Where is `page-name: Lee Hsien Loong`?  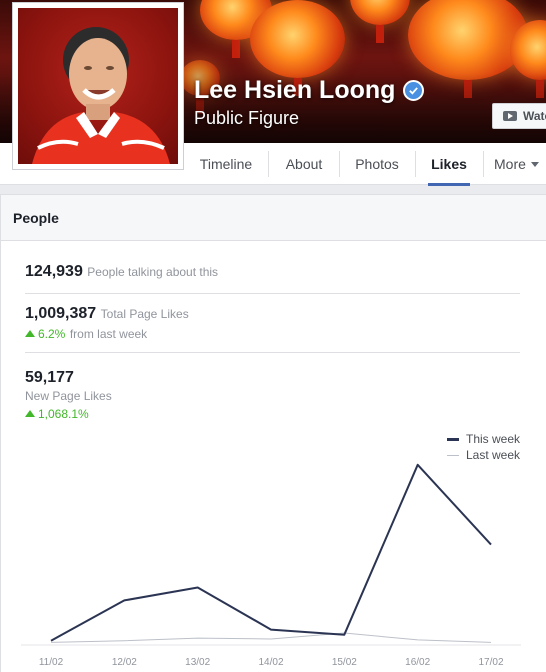 page-name: Lee Hsien Loong is located at coordinates (309, 90).